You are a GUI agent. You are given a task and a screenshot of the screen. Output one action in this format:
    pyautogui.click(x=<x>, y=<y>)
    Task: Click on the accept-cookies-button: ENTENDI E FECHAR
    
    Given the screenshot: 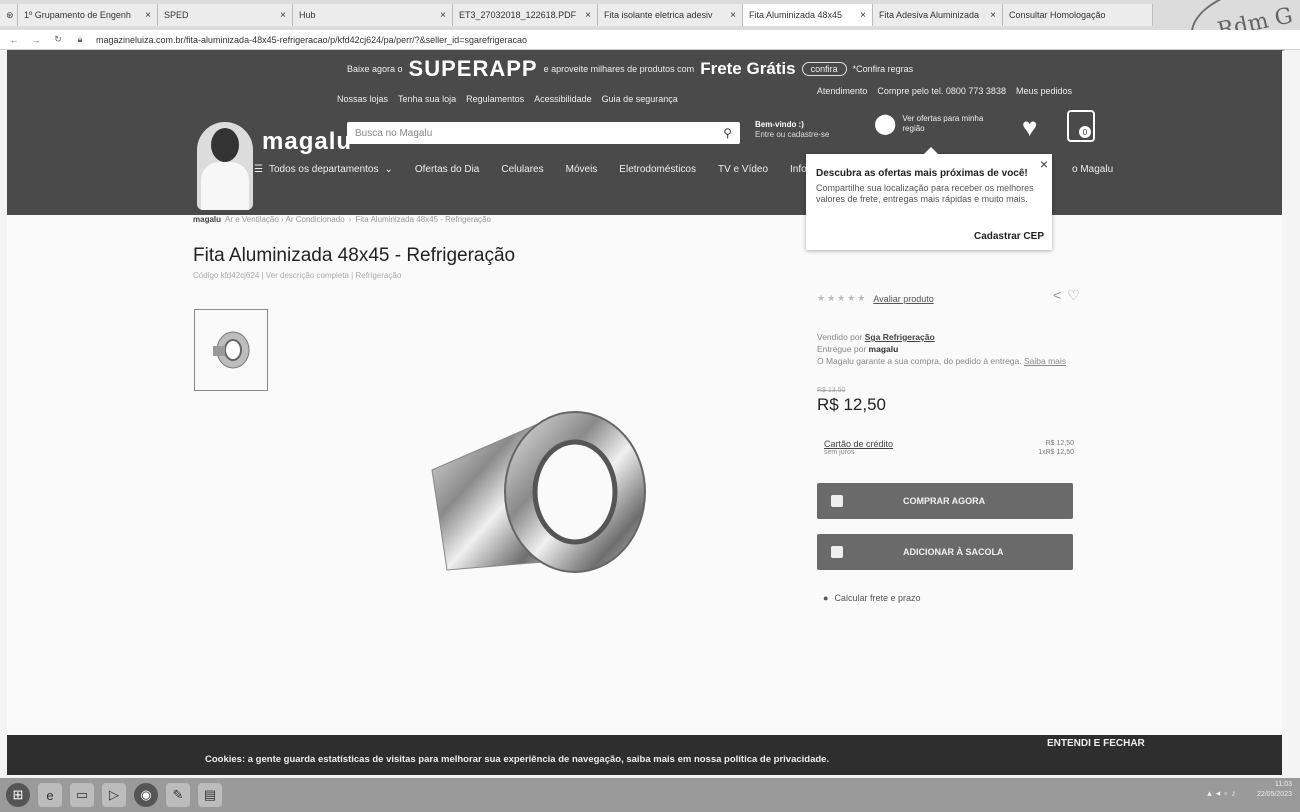 What is the action you would take?
    pyautogui.click(x=1096, y=743)
    